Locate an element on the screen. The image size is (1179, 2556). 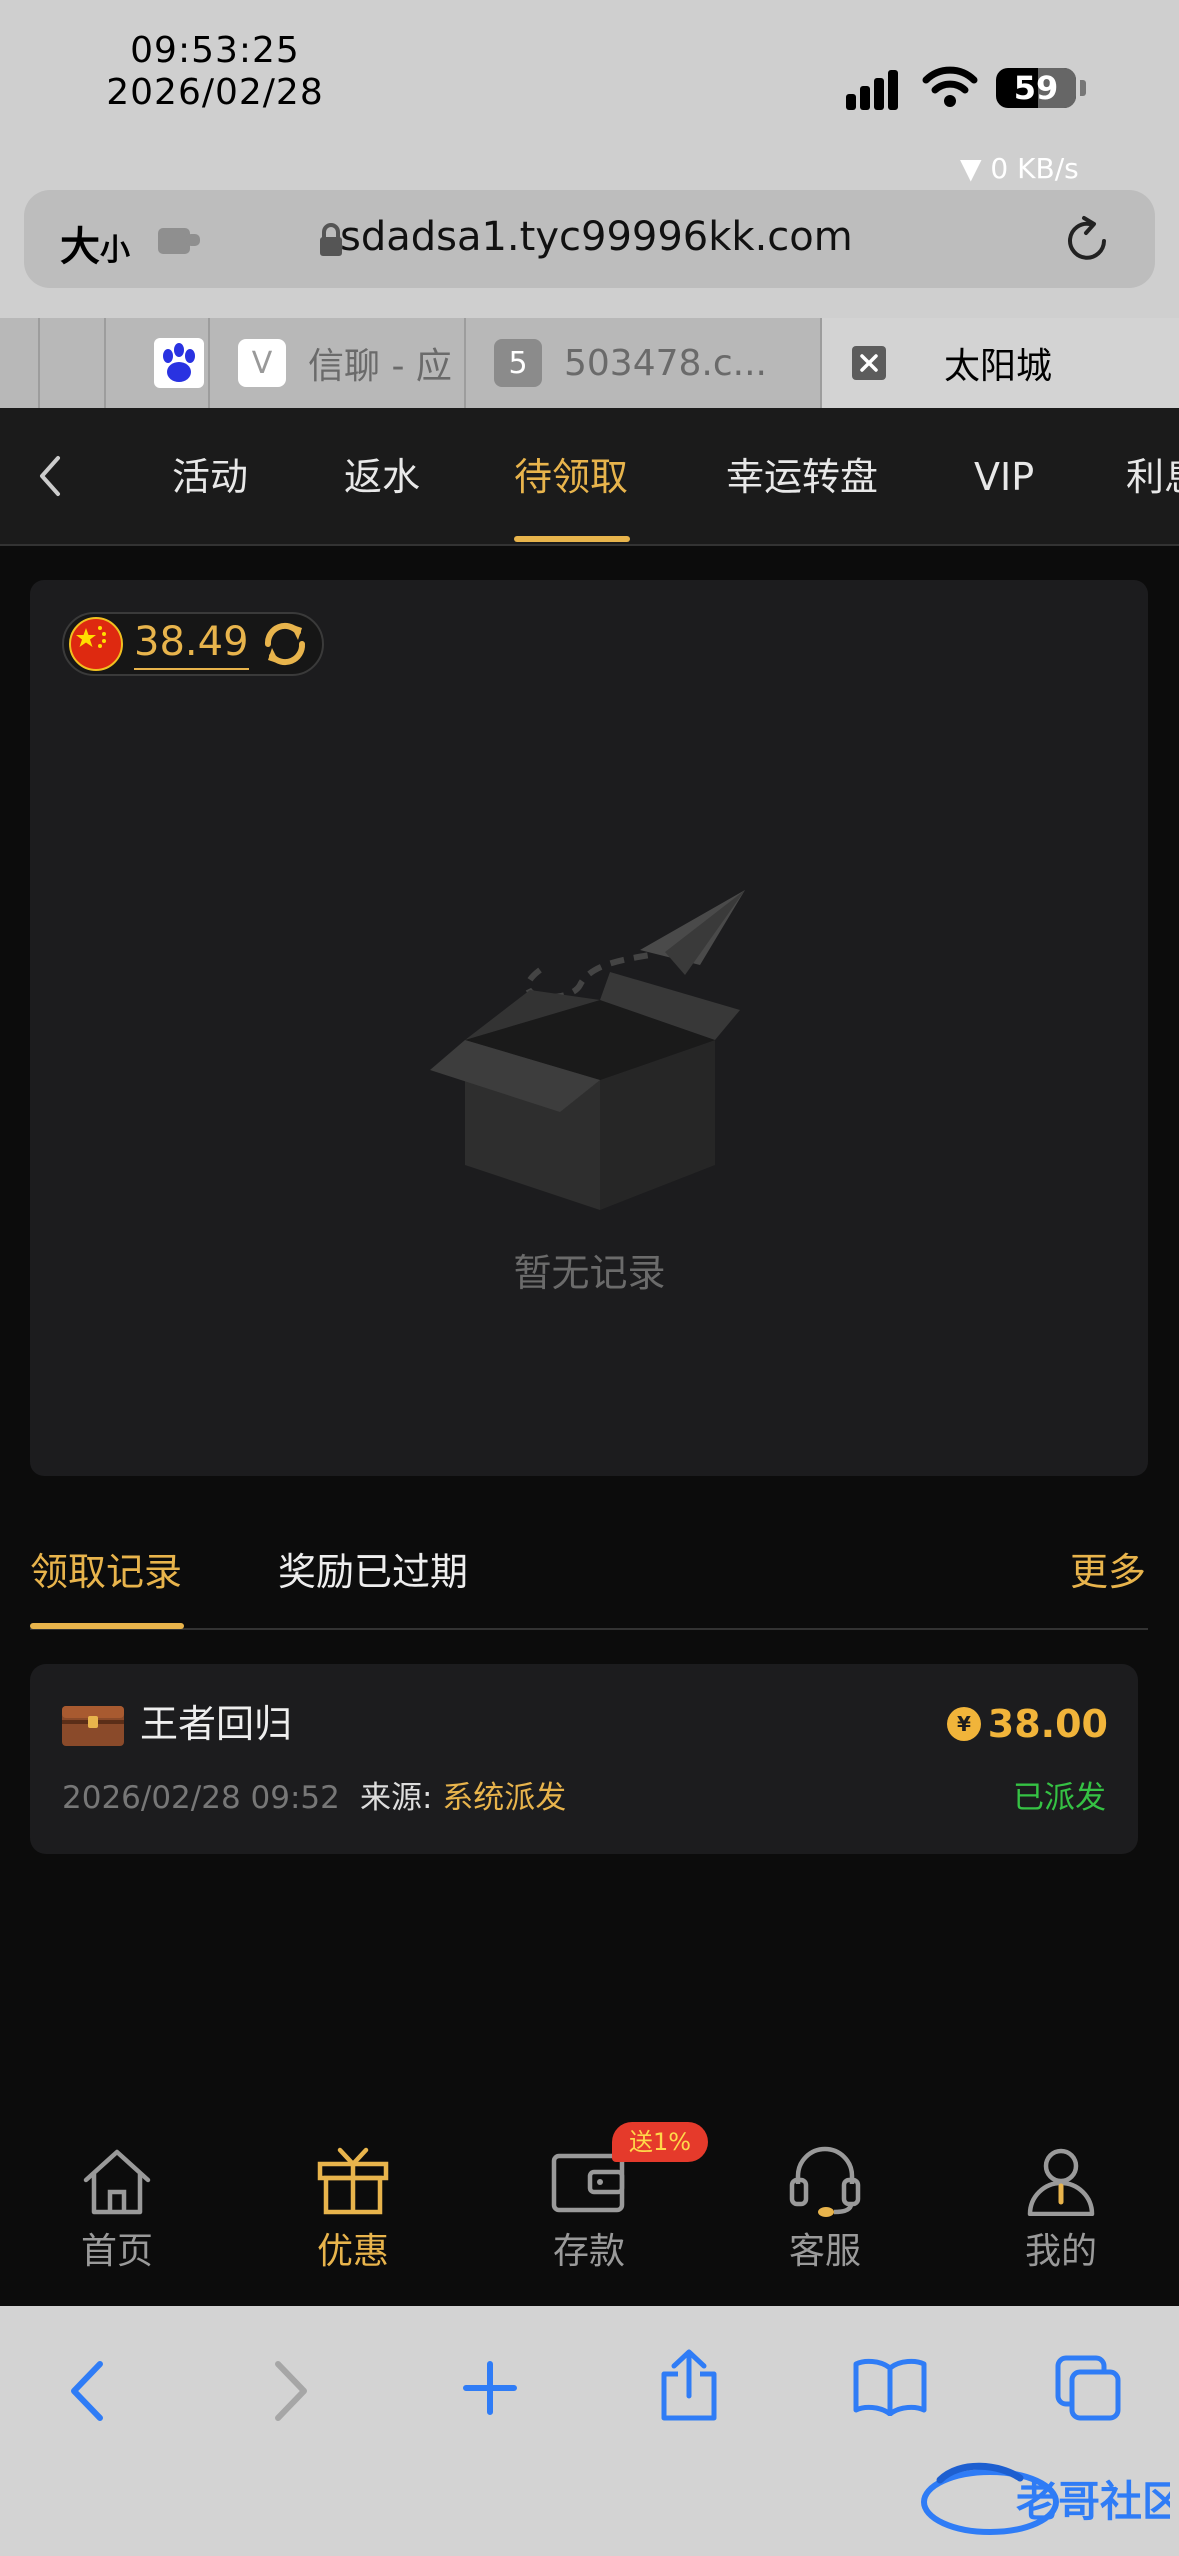
gift-icon is located at coordinates (353, 2181).